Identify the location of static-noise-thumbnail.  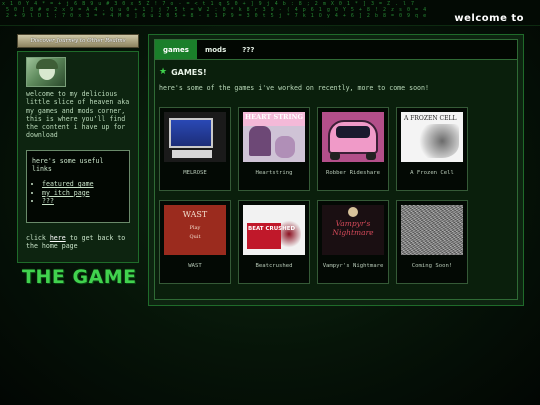
(432, 230).